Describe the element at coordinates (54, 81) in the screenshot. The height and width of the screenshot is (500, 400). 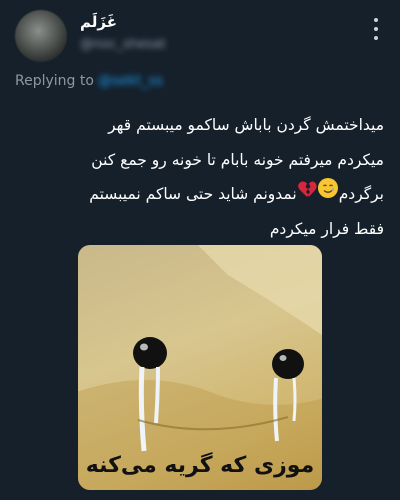
I see `replying-label: Replying to` at that location.